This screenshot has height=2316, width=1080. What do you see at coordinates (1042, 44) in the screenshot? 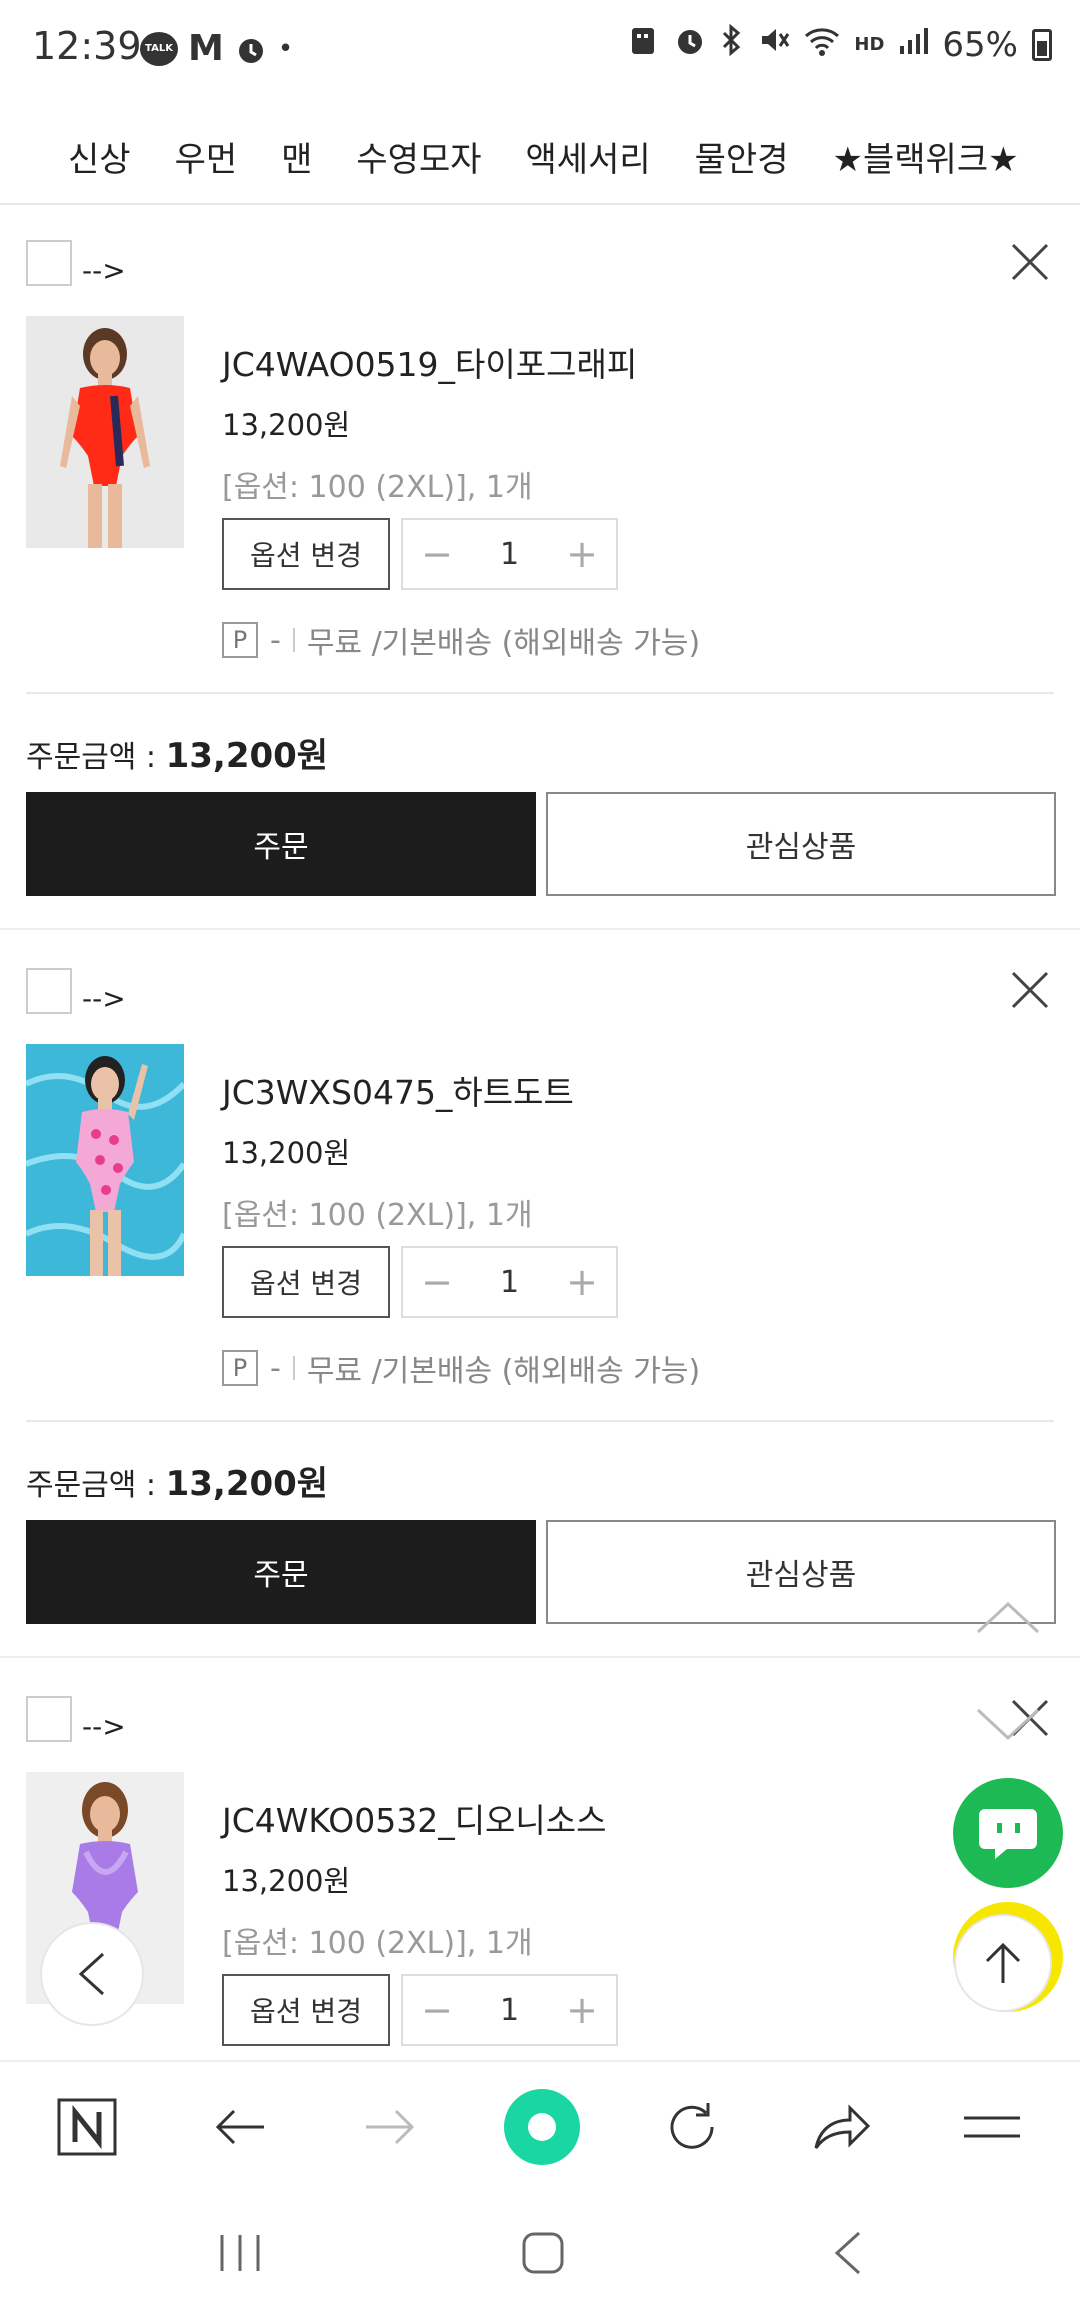
I see `battery-icon` at bounding box center [1042, 44].